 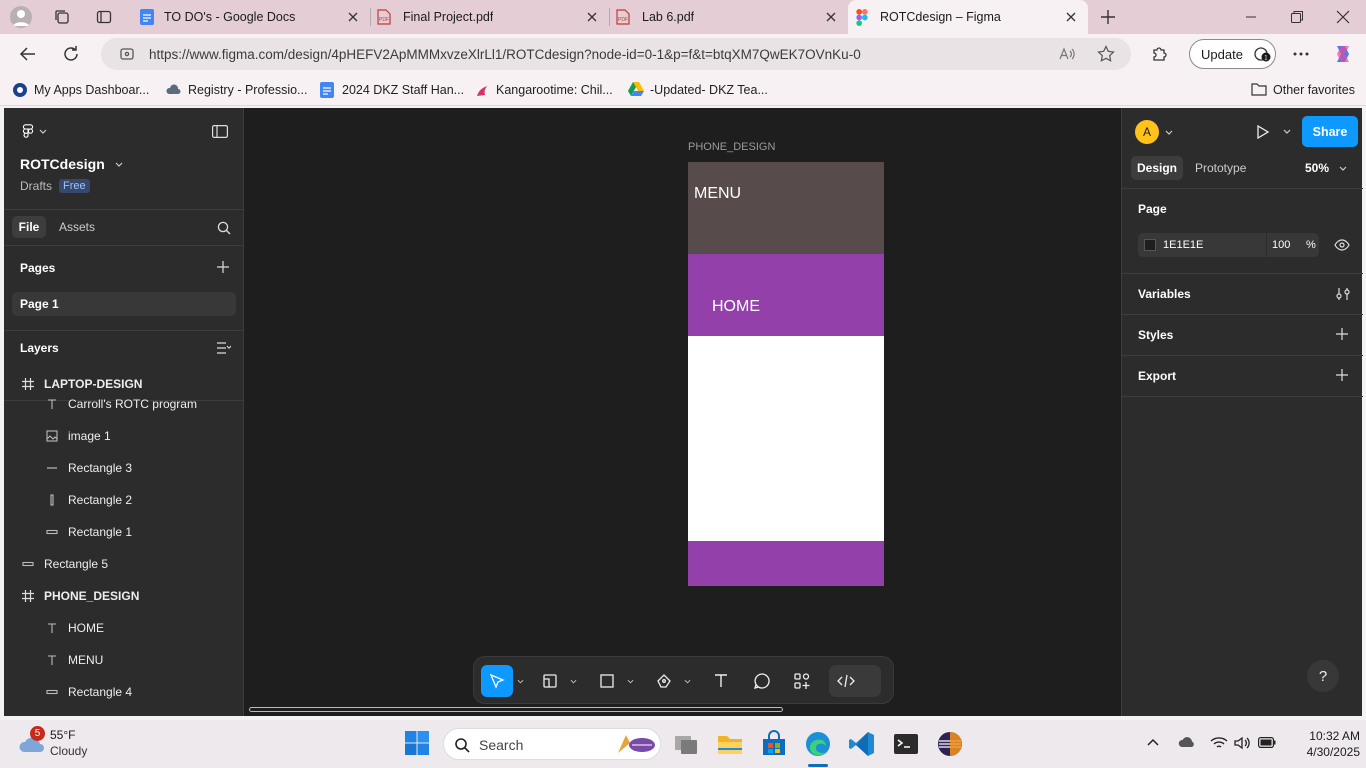 What do you see at coordinates (552, 744) in the screenshot?
I see `taskbar-search: Search` at bounding box center [552, 744].